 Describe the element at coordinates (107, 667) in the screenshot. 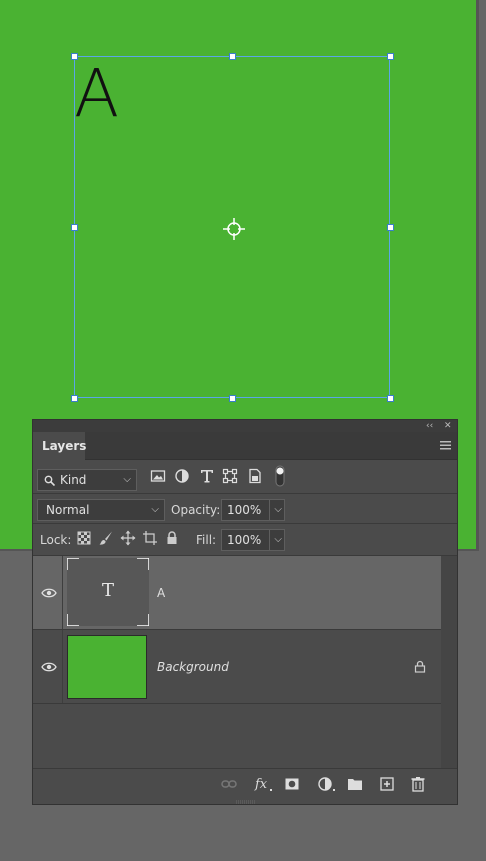

I see `background-layer-thumbnail` at that location.